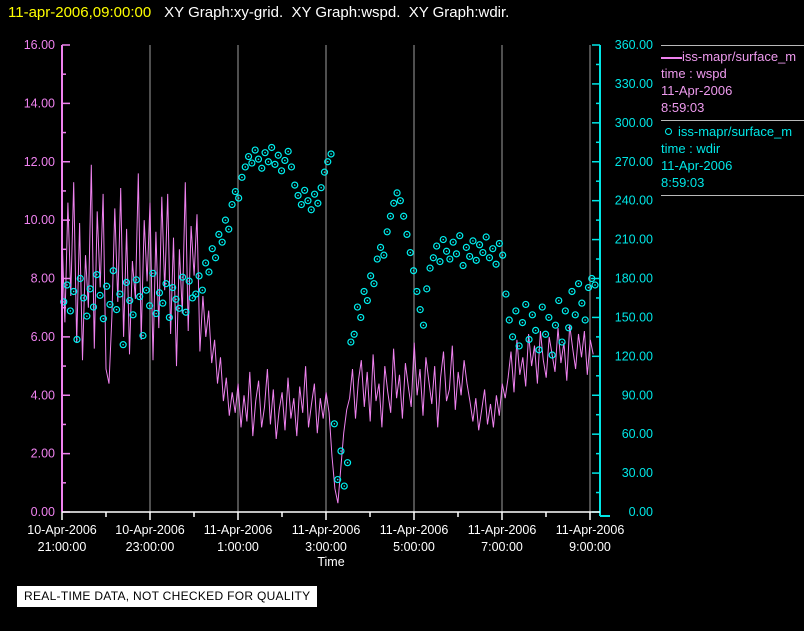  I want to click on legend-field-label: time : wspd, so click(694, 73).